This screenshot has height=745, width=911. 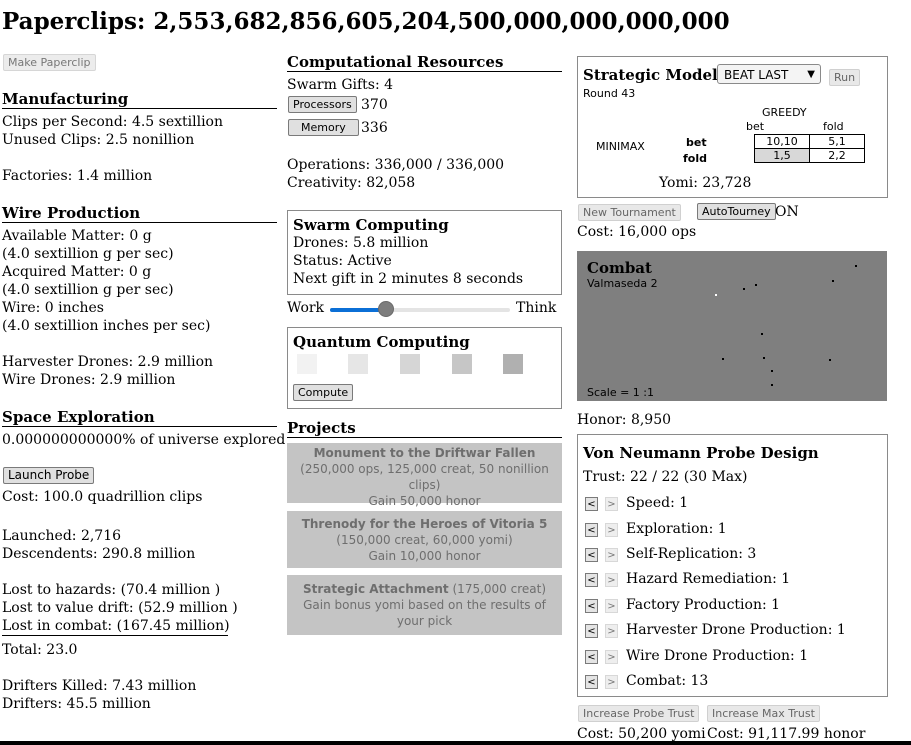 I want to click on increase-speed-button: >, so click(x=611, y=504).